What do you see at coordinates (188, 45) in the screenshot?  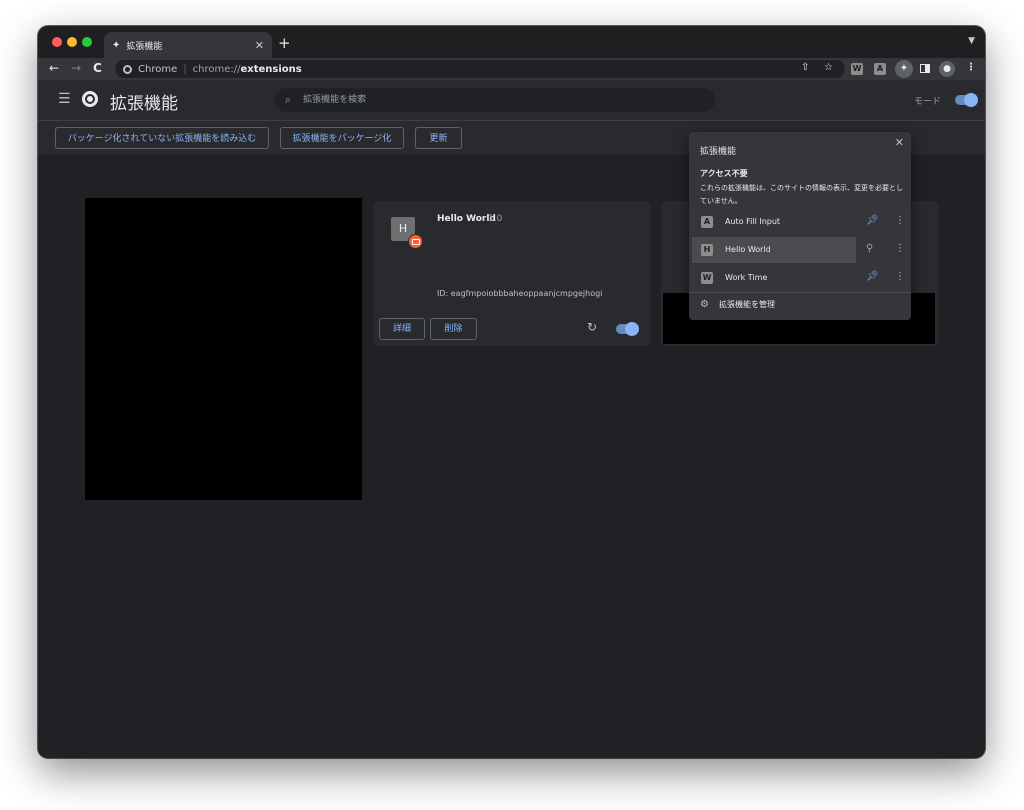 I see `tab-extensions: ✦ 拡張機能 ✕` at bounding box center [188, 45].